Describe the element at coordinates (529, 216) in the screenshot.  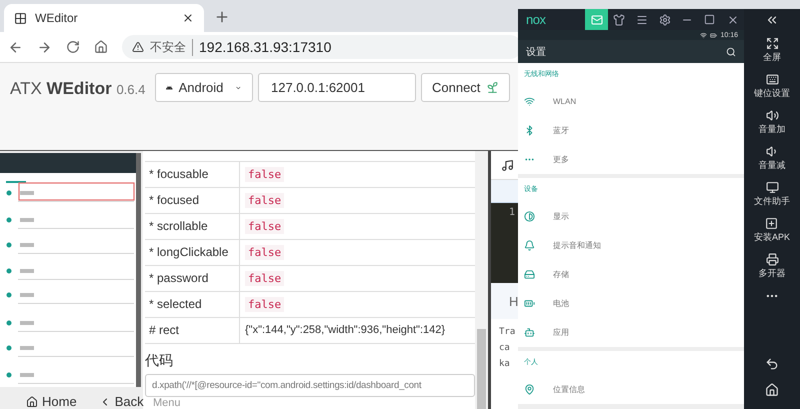
I see `contrast-icon` at that location.